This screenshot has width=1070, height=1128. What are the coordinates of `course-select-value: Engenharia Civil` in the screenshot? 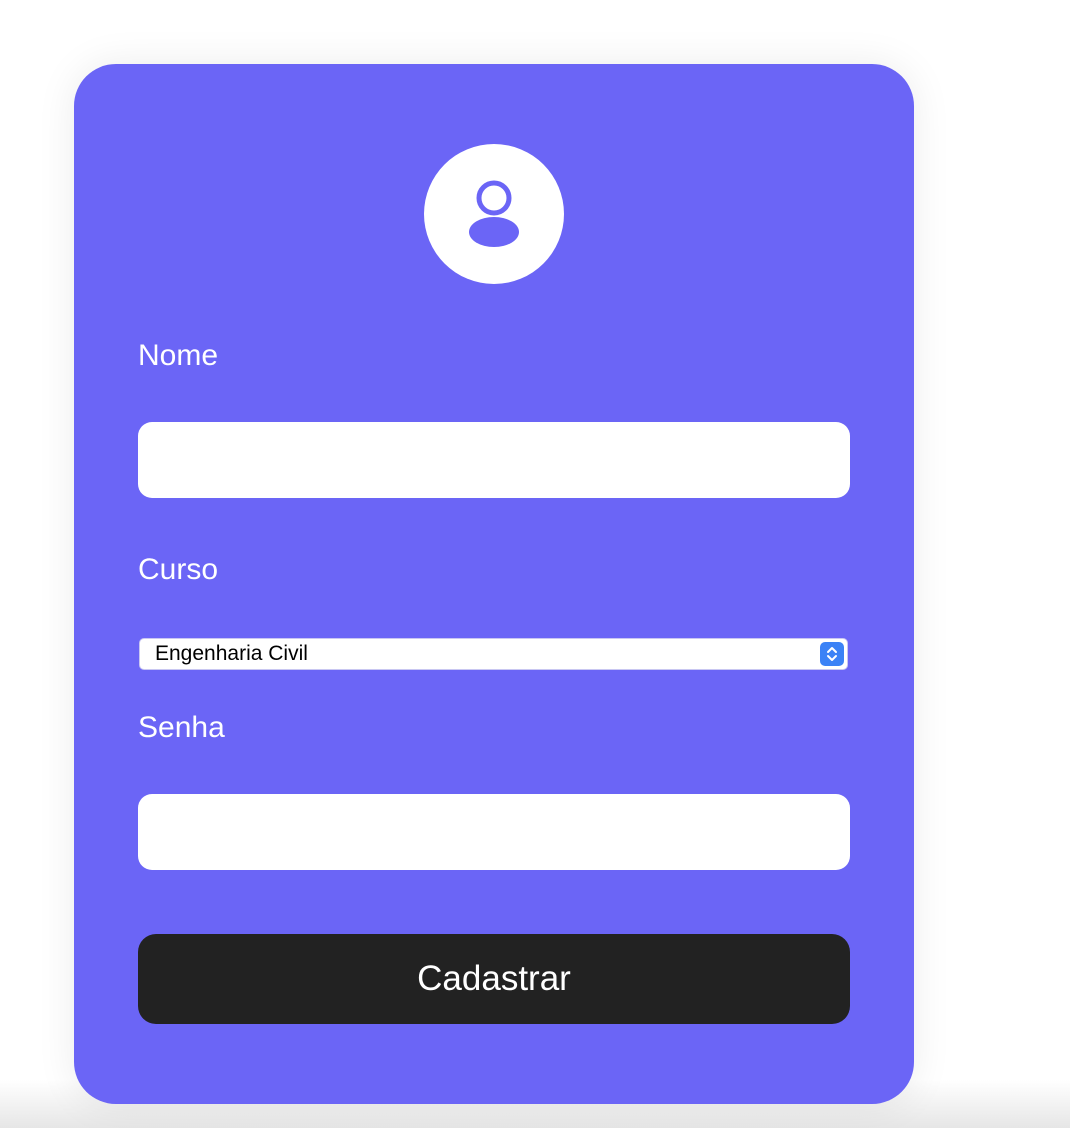 It's located at (231, 653).